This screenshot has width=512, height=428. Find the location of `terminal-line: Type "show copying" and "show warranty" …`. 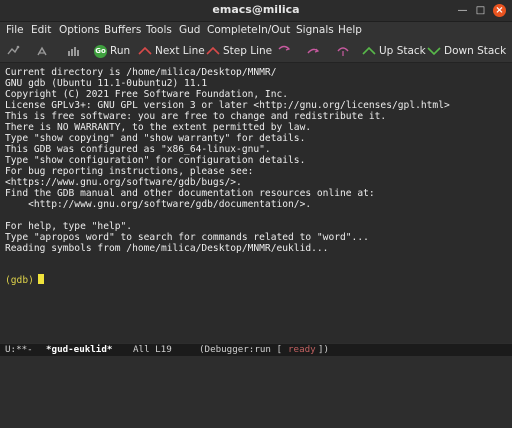

terminal-line: Type "show copying" and "show warranty" … is located at coordinates (155, 138).